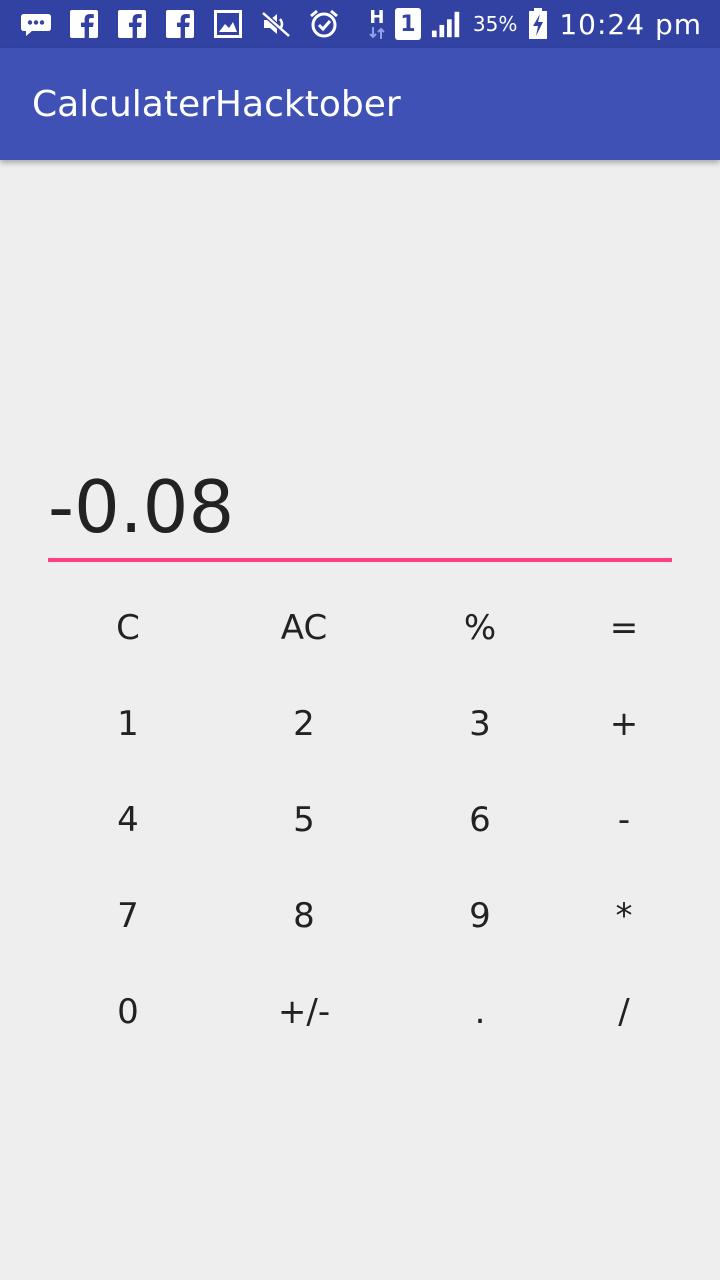 This screenshot has height=1280, width=720. Describe the element at coordinates (480, 628) in the screenshot. I see `percent-button: %` at that location.